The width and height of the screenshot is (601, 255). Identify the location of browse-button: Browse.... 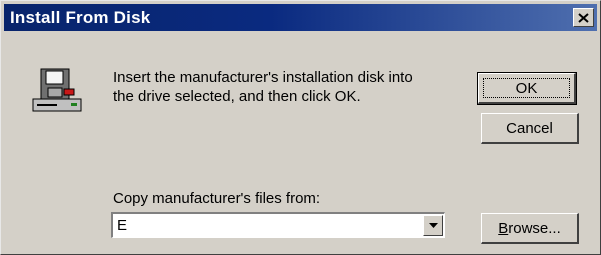
(530, 228).